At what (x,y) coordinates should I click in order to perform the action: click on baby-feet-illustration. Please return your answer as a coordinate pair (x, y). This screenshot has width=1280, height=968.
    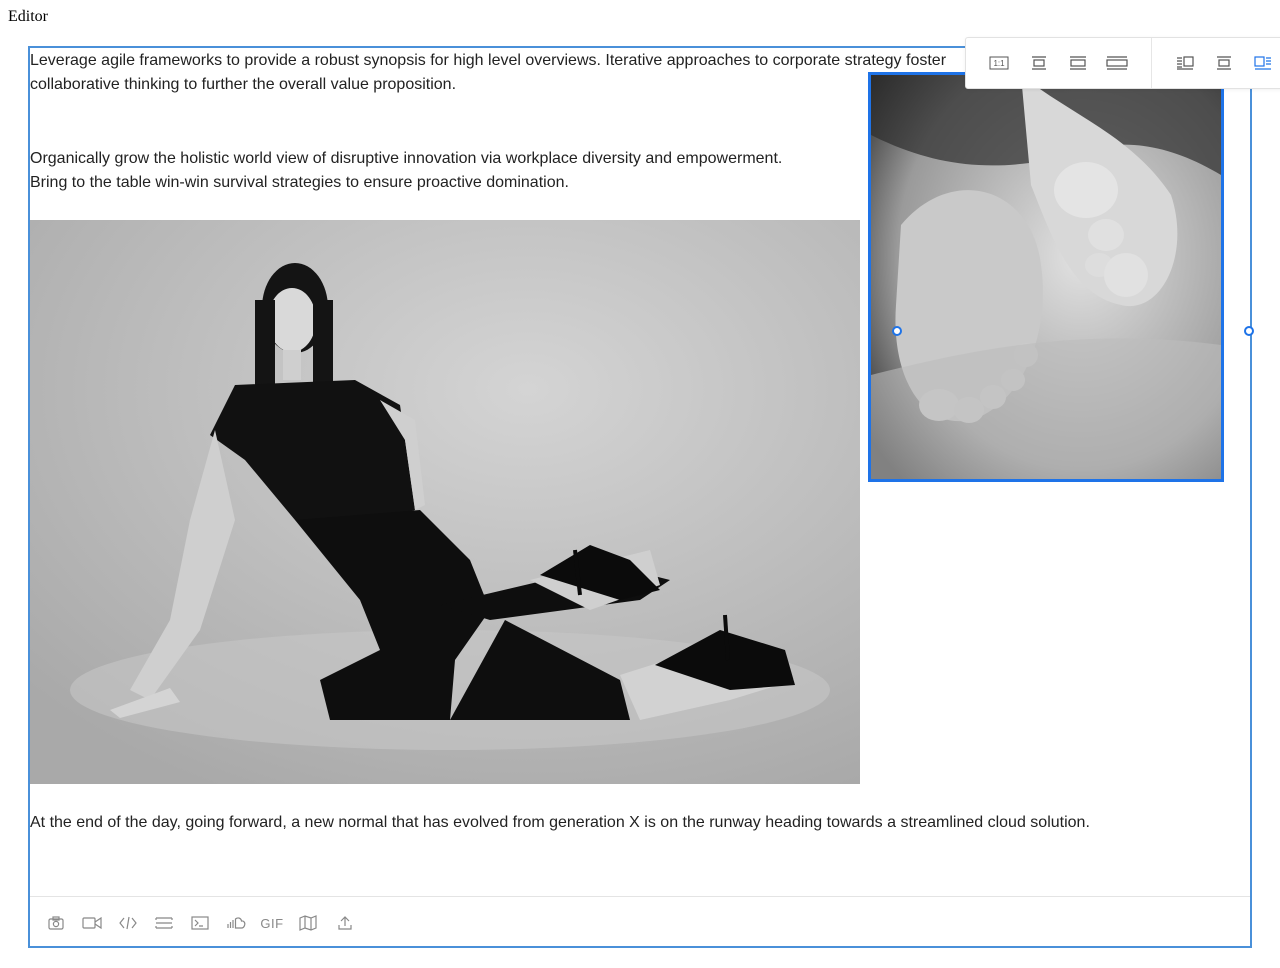
    Looking at the image, I should click on (1046, 277).